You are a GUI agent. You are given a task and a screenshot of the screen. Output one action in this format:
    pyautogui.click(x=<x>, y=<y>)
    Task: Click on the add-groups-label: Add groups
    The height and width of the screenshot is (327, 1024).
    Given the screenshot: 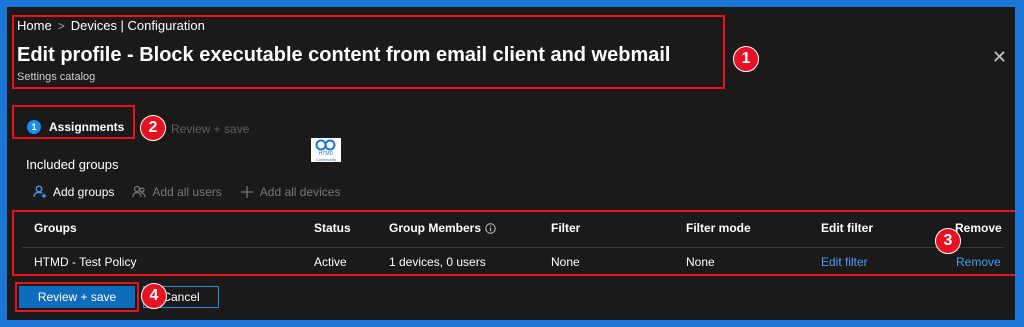 What is the action you would take?
    pyautogui.click(x=84, y=192)
    